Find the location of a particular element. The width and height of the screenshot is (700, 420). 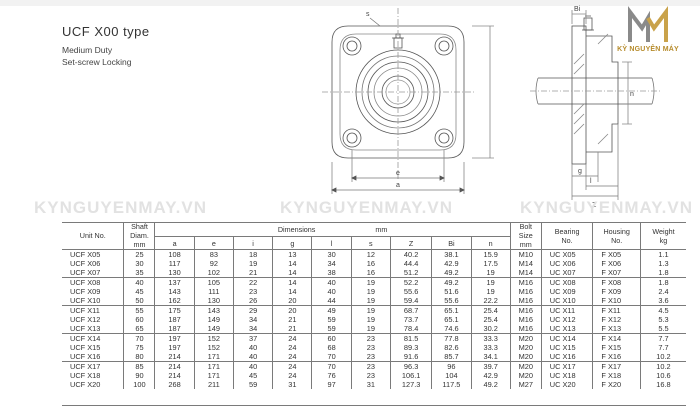

cell-dim-z: 81.5 is located at coordinates (410, 338).